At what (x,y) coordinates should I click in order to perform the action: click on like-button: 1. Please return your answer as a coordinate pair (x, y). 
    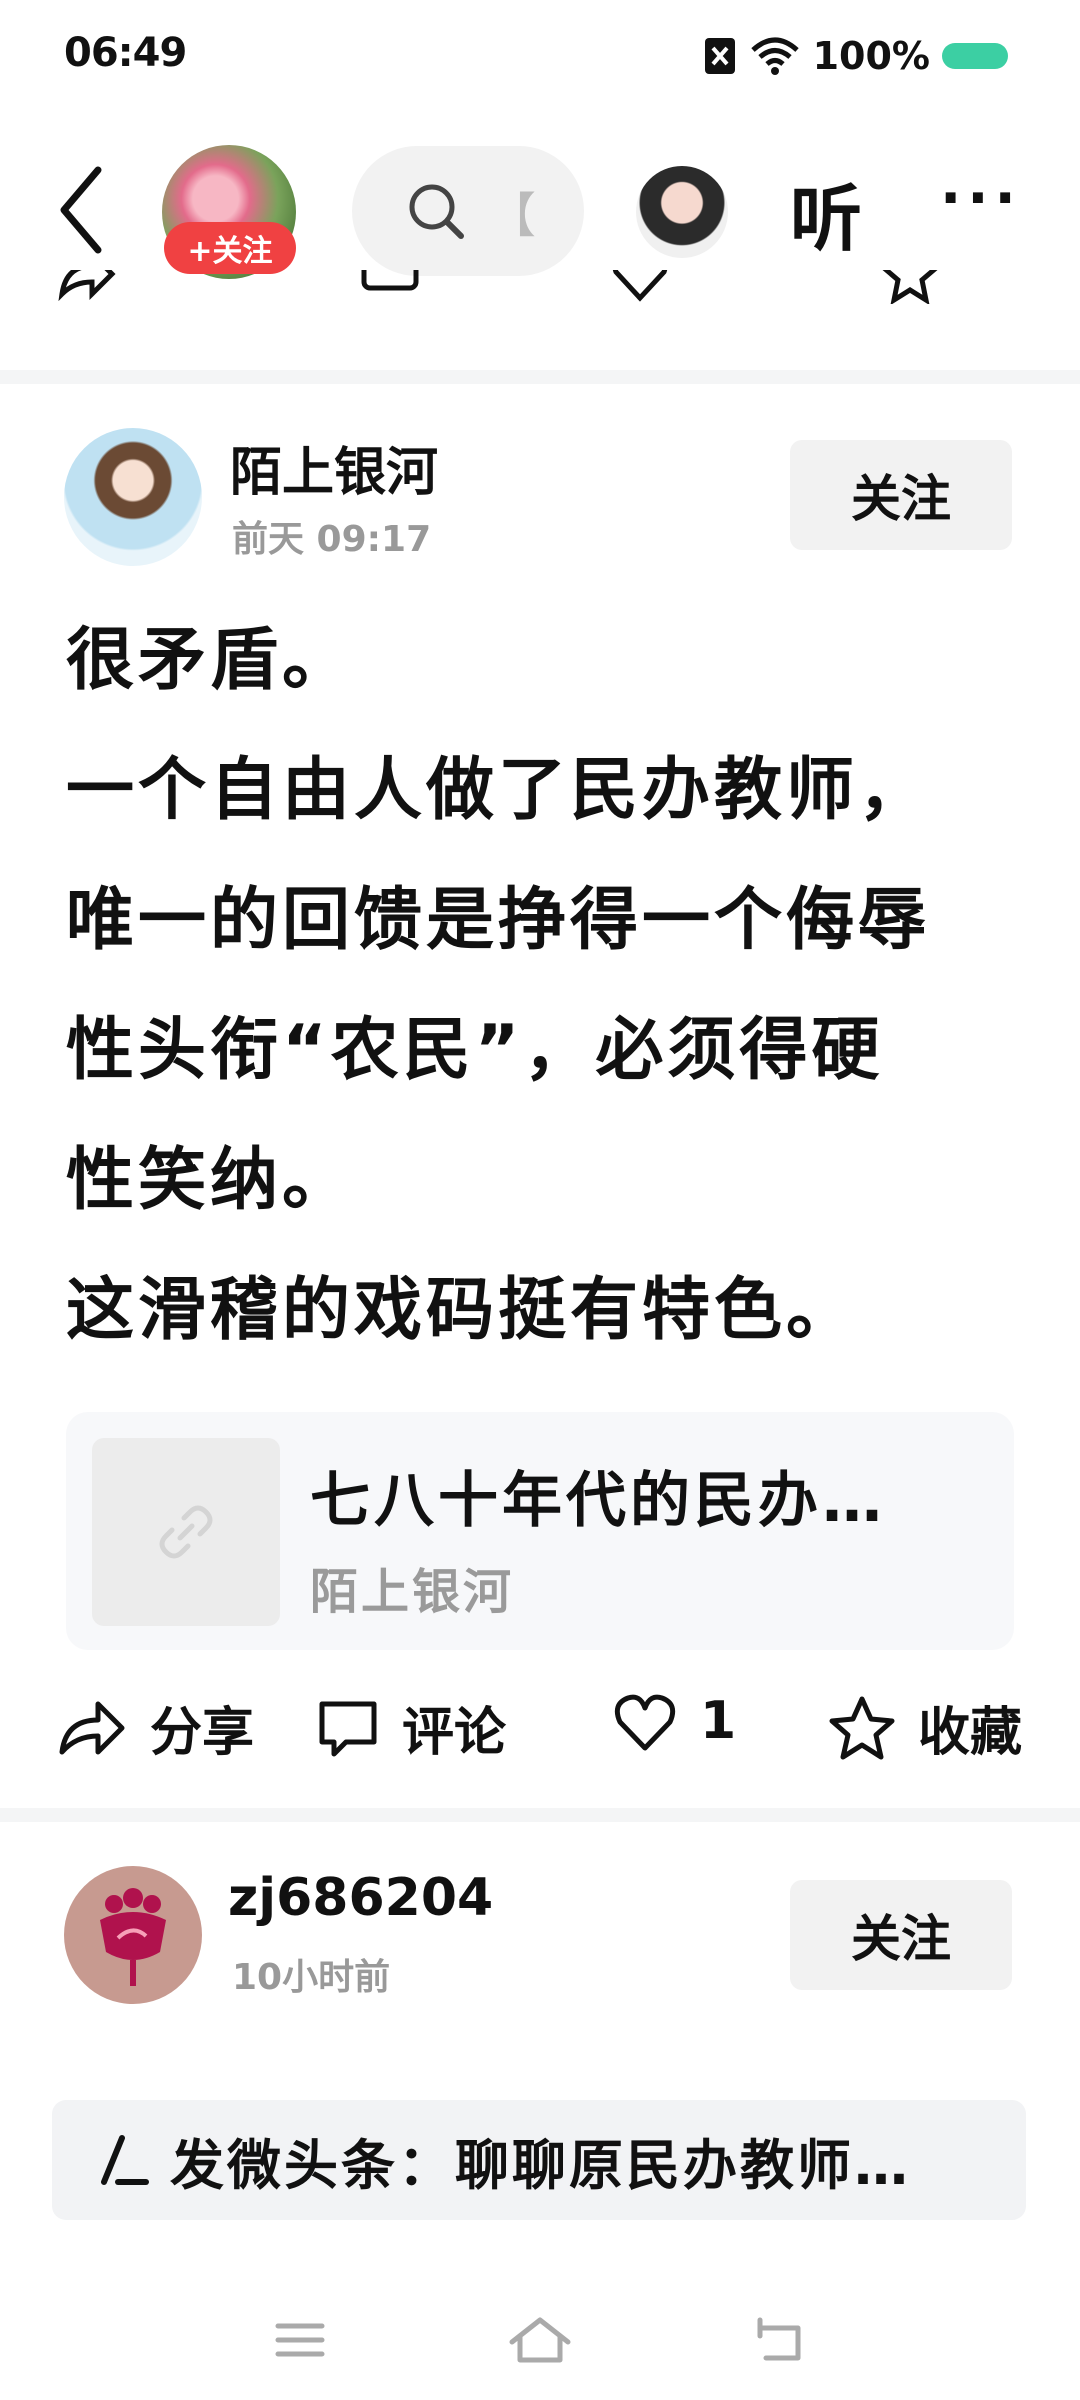
    Looking at the image, I should click on (674, 1721).